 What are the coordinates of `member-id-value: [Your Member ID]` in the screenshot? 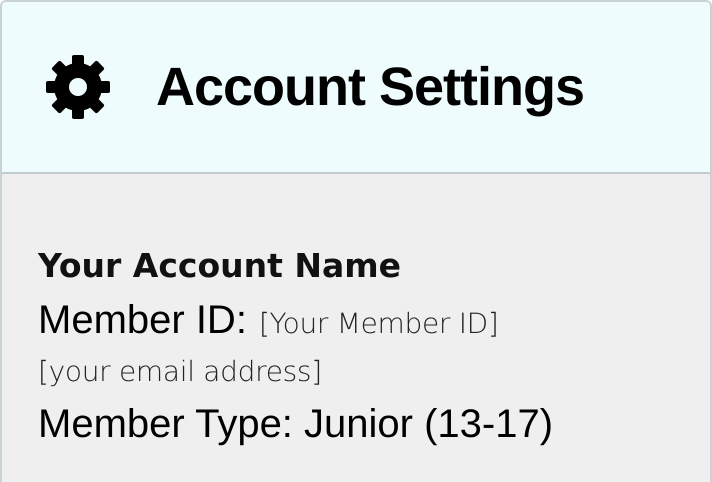 It's located at (378, 324).